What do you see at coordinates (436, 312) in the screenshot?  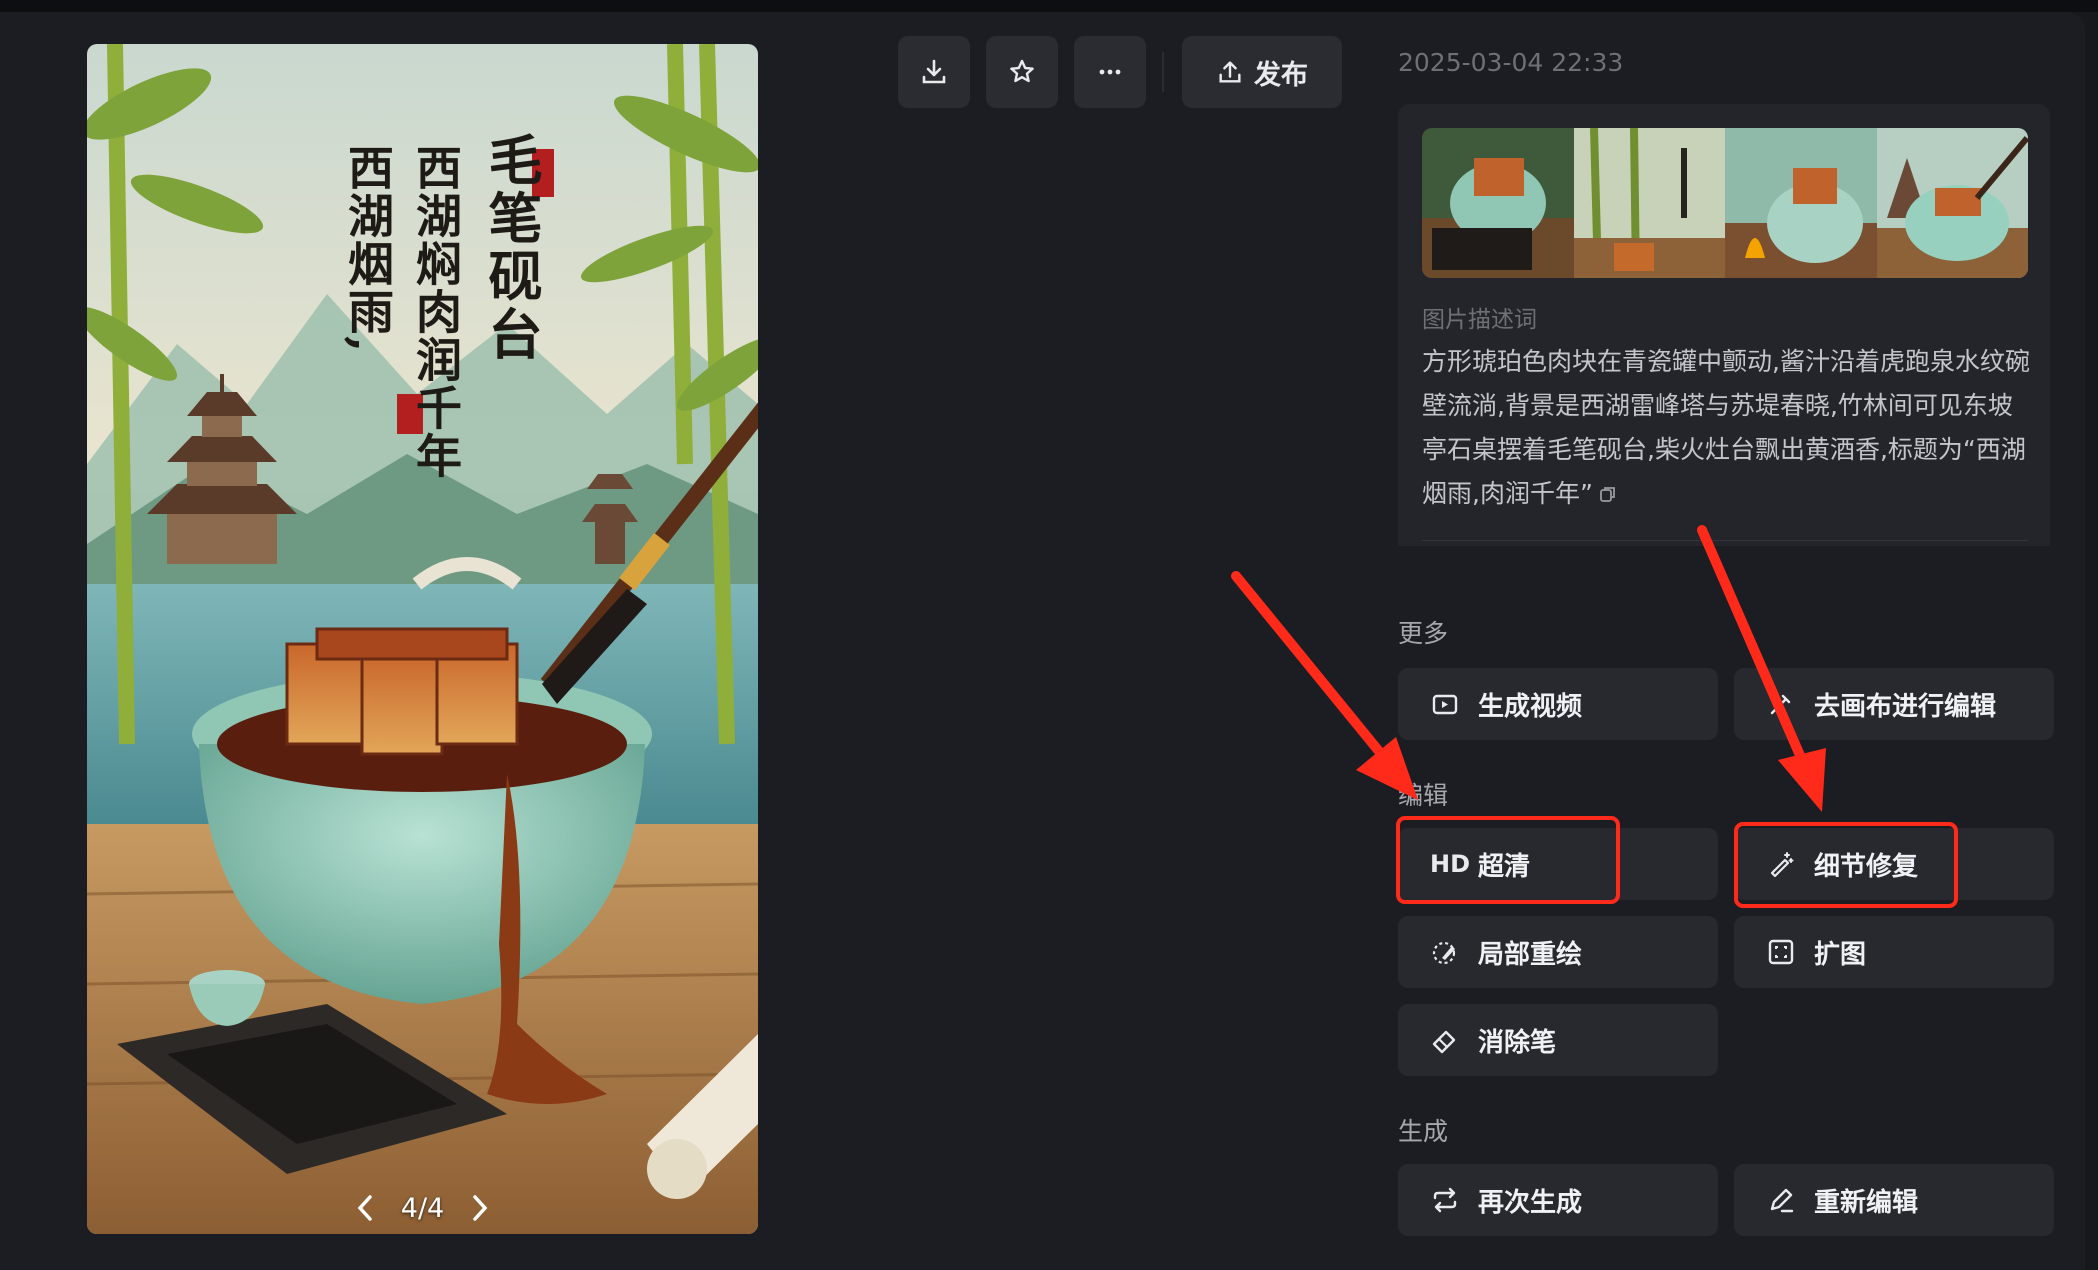 I see `poster-title-2: 西湖焖肉润千年` at bounding box center [436, 312].